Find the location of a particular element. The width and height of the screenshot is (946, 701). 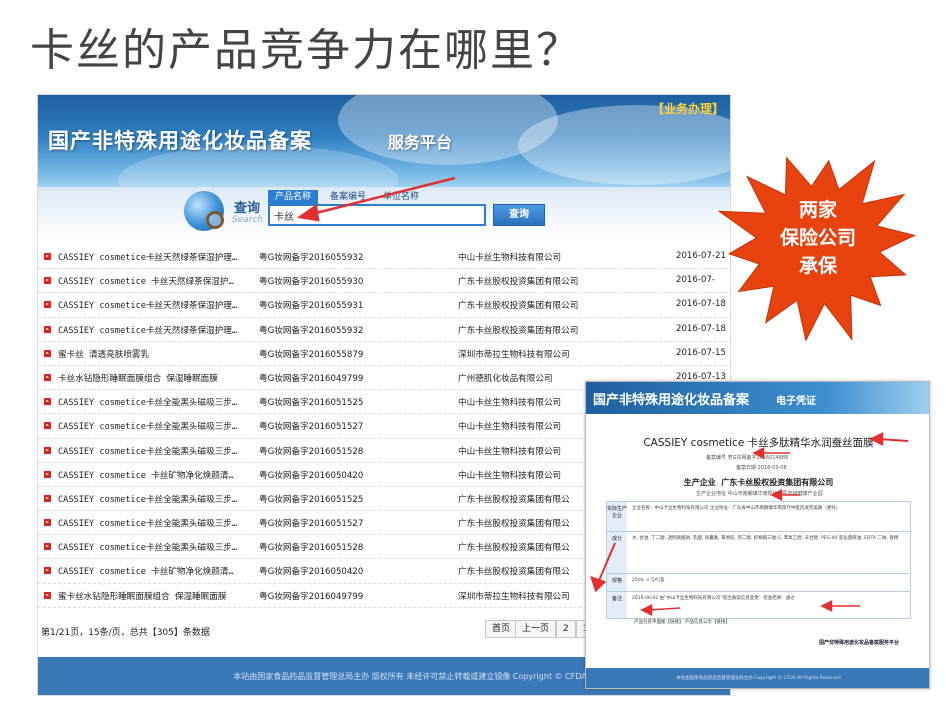

callout-line-1: 两家 is located at coordinates (817, 210).